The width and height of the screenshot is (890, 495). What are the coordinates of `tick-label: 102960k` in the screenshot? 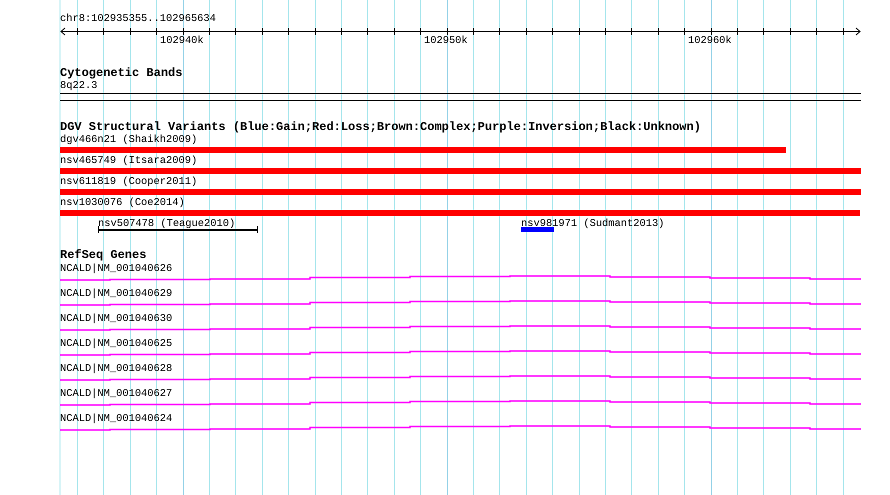 It's located at (710, 41).